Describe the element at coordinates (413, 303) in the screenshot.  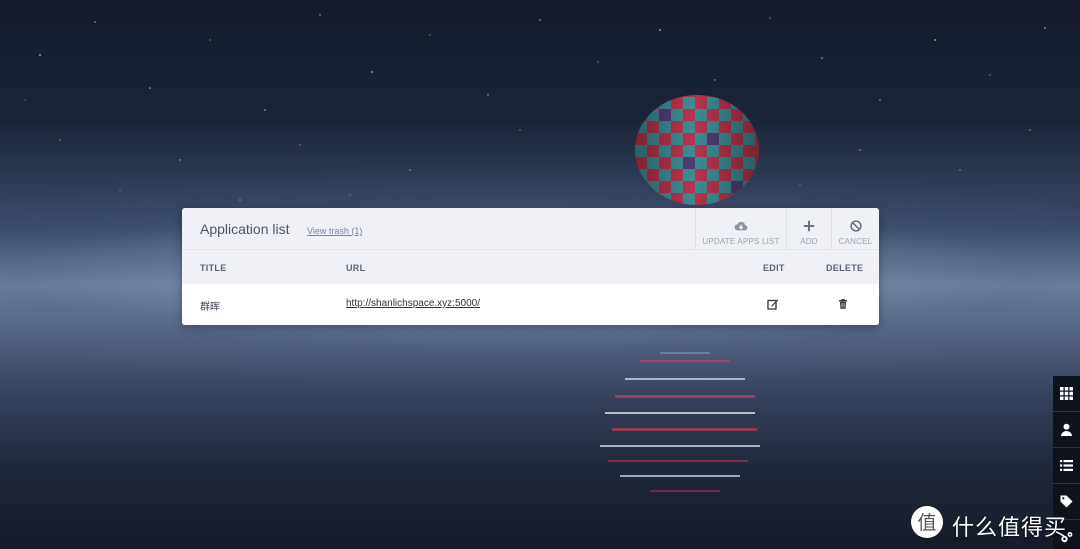
I see `app-url-link: http://shanlichspace.xyz:5000/` at that location.